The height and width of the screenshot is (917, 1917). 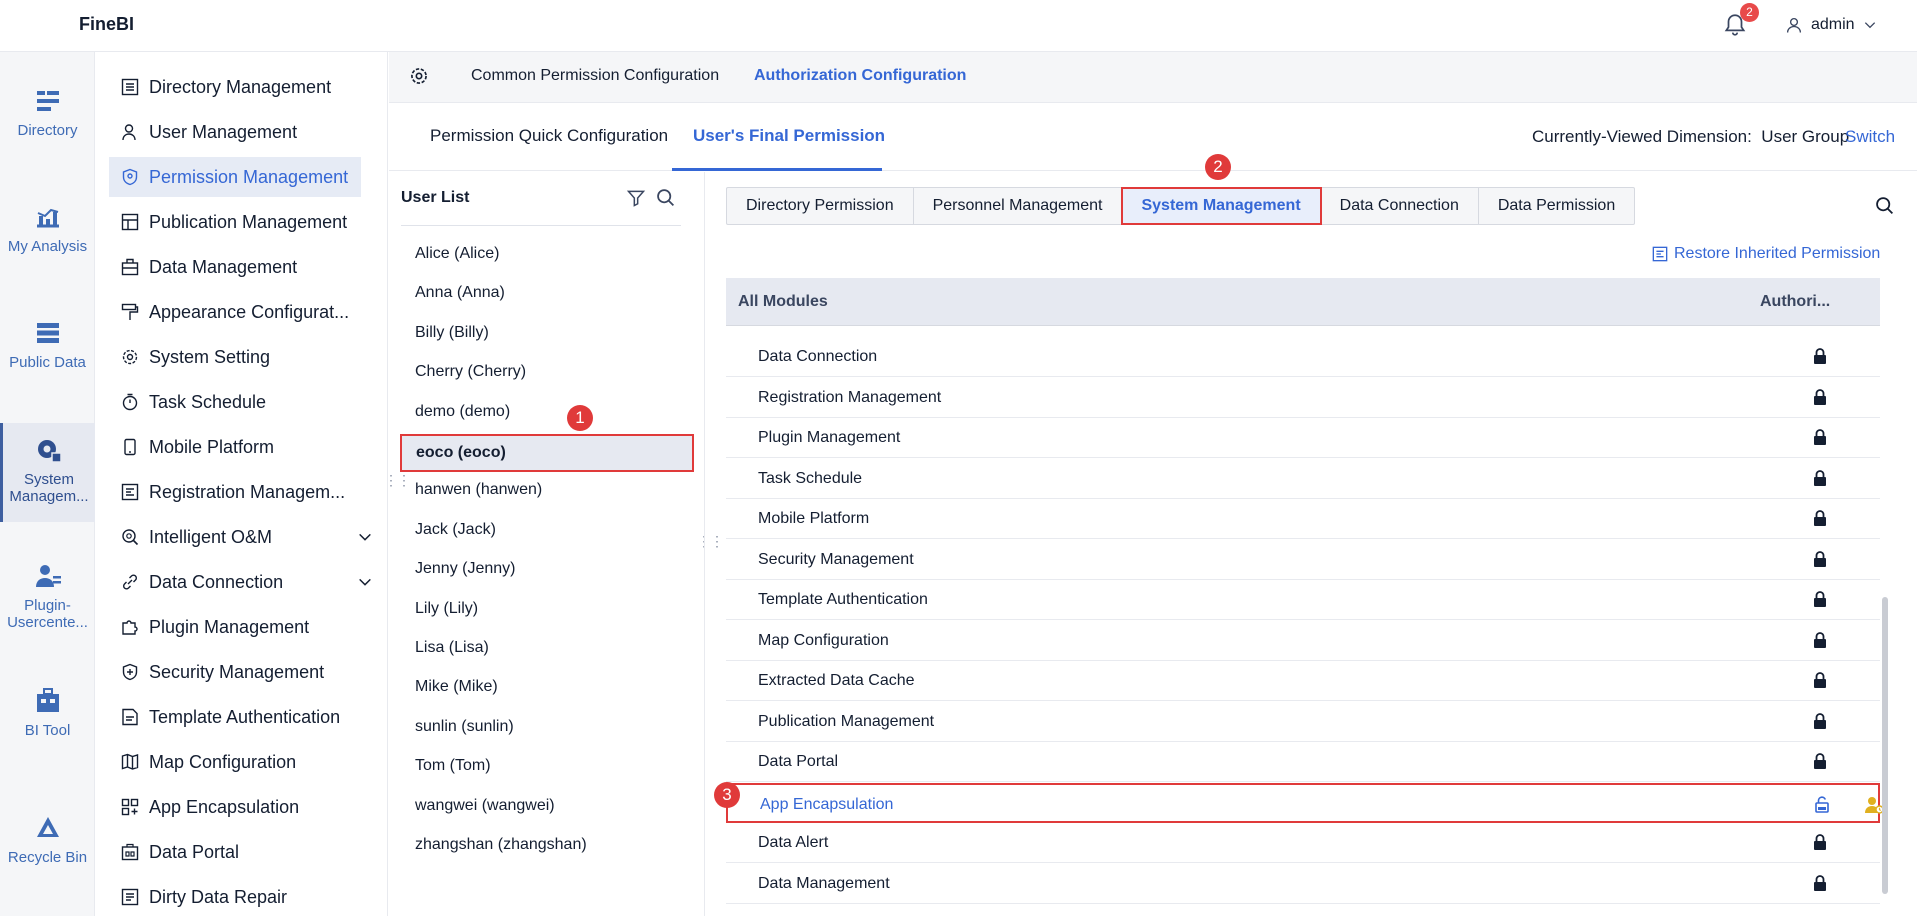 What do you see at coordinates (541, 806) in the screenshot?
I see `user-list-item: wangwei (wangwei)` at bounding box center [541, 806].